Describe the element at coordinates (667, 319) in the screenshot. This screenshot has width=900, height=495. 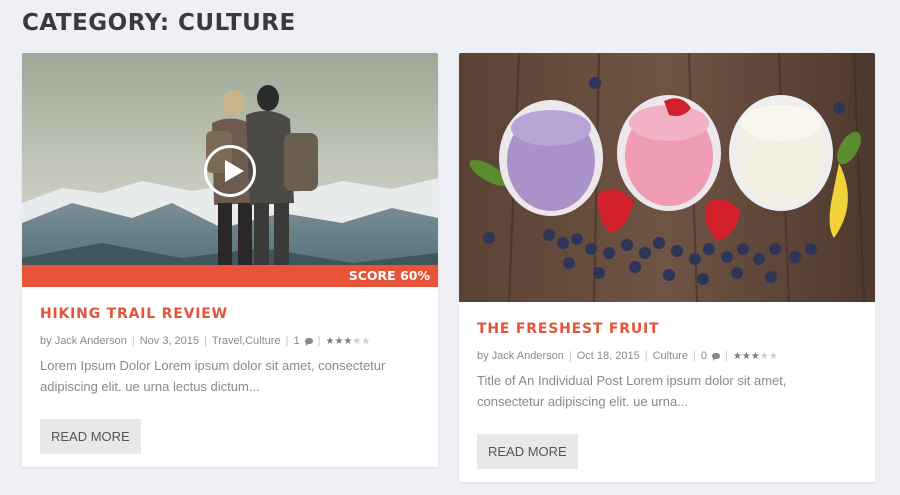
I see `post-title: THE FRESHEST FRUIT` at that location.